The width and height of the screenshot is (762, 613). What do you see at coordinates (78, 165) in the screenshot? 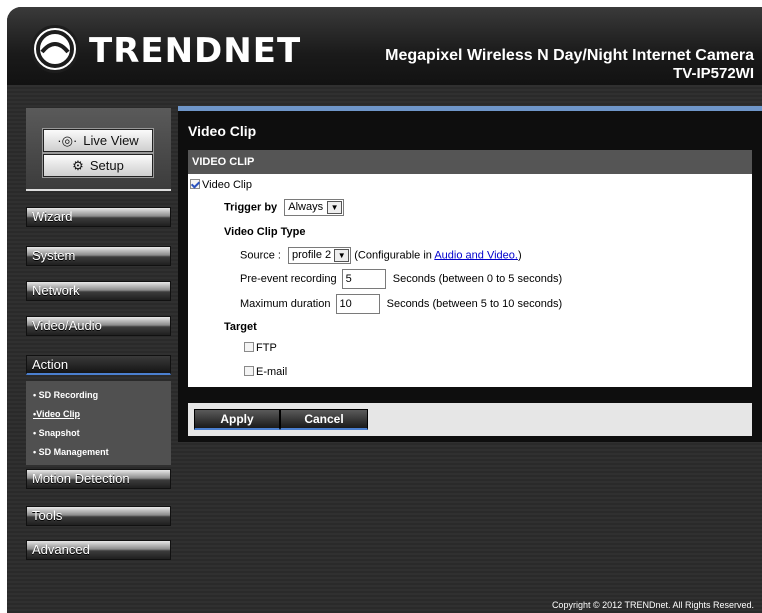
I see `gear-icon: ⚙` at bounding box center [78, 165].